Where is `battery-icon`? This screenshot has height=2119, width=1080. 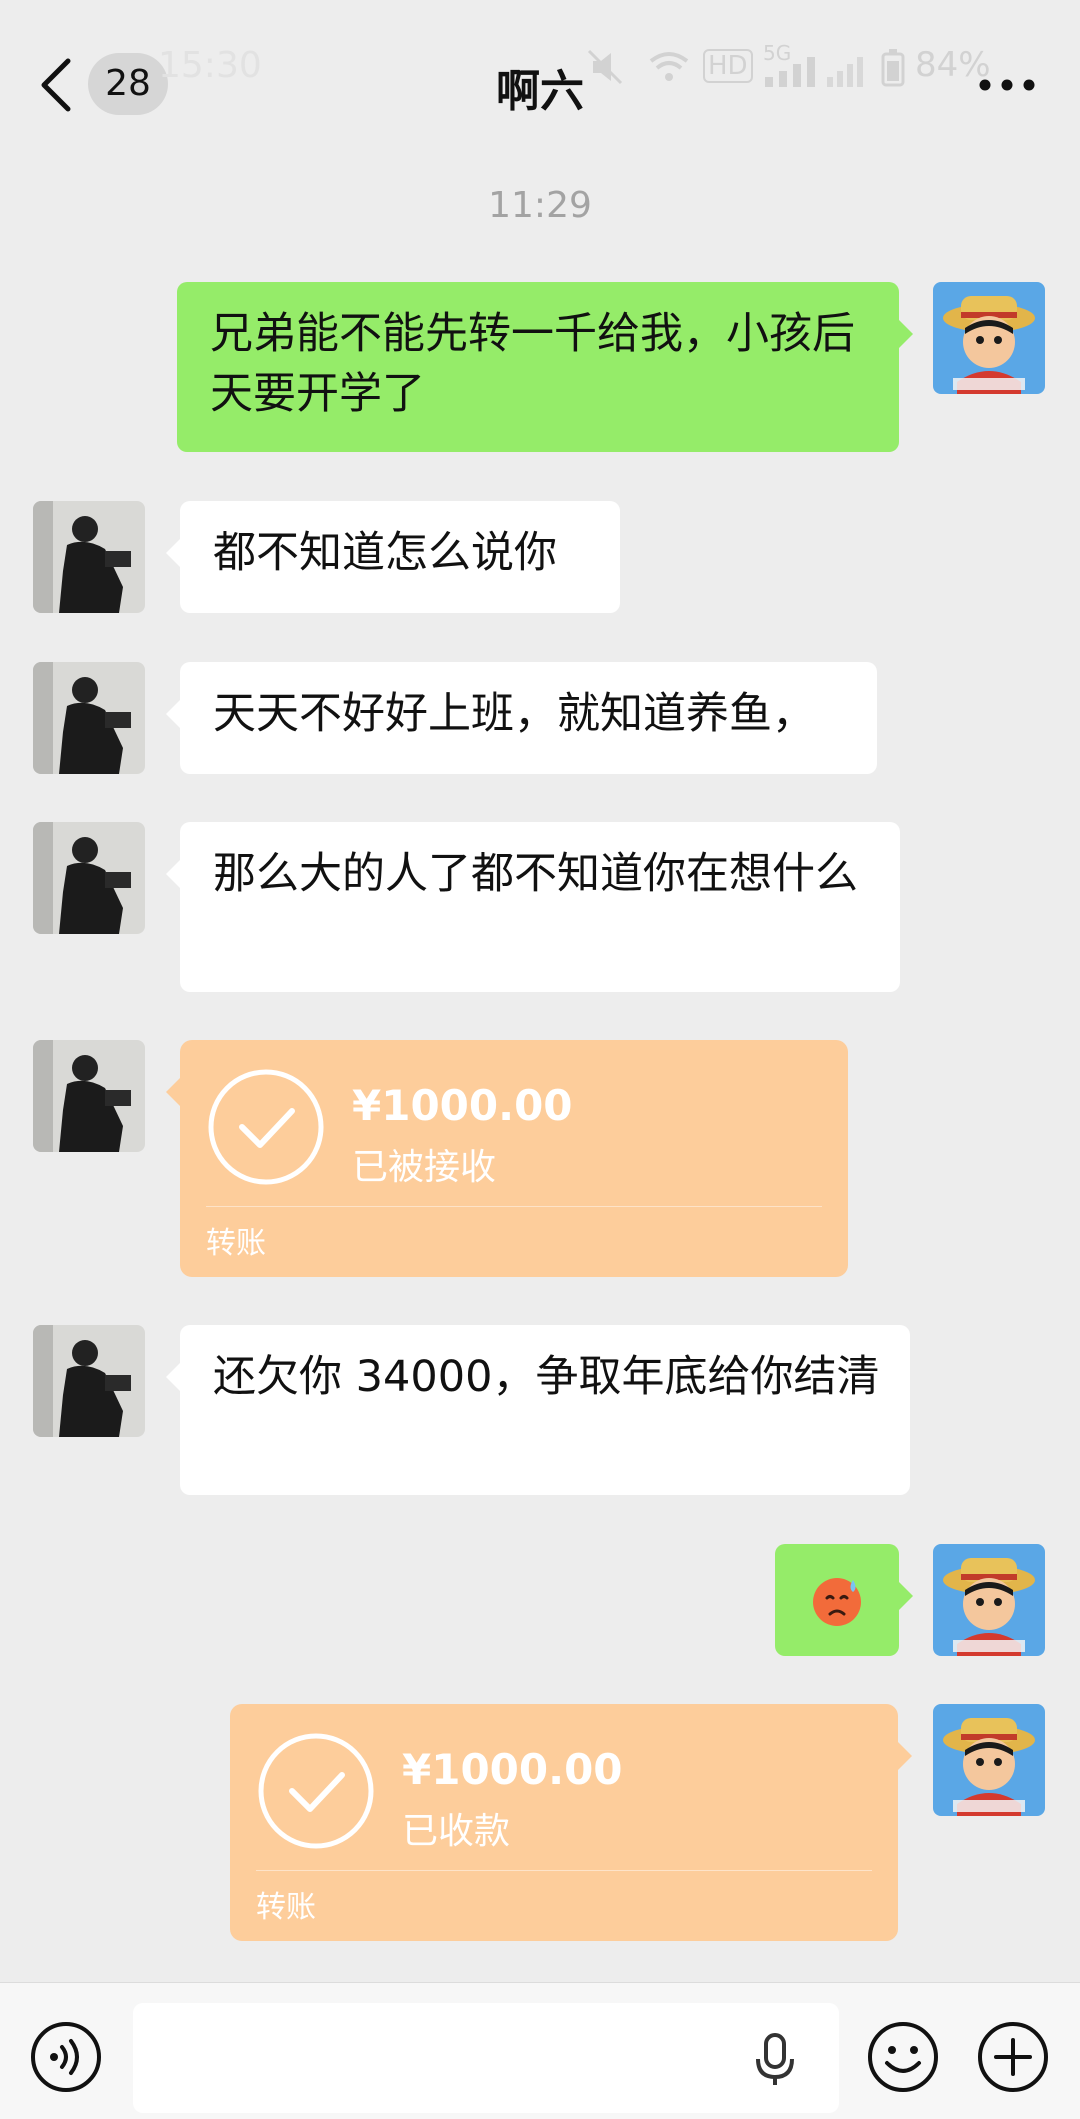 battery-icon is located at coordinates (893, 68).